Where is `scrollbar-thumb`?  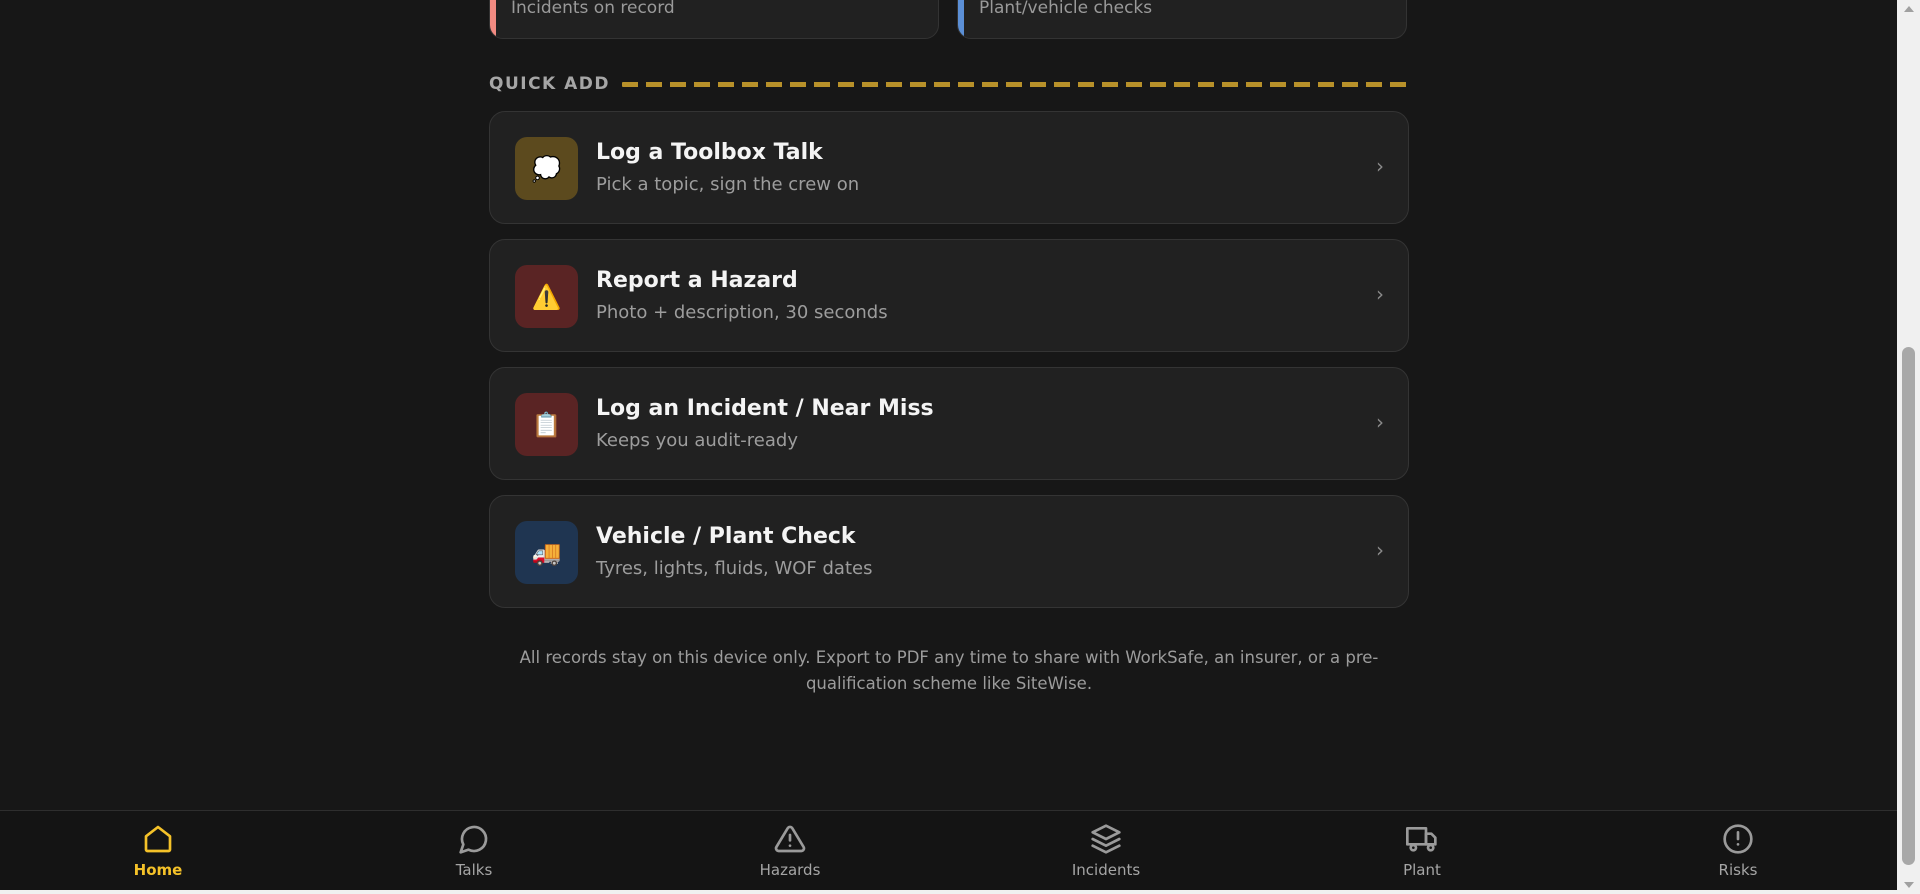
scrollbar-thumb is located at coordinates (1908, 606).